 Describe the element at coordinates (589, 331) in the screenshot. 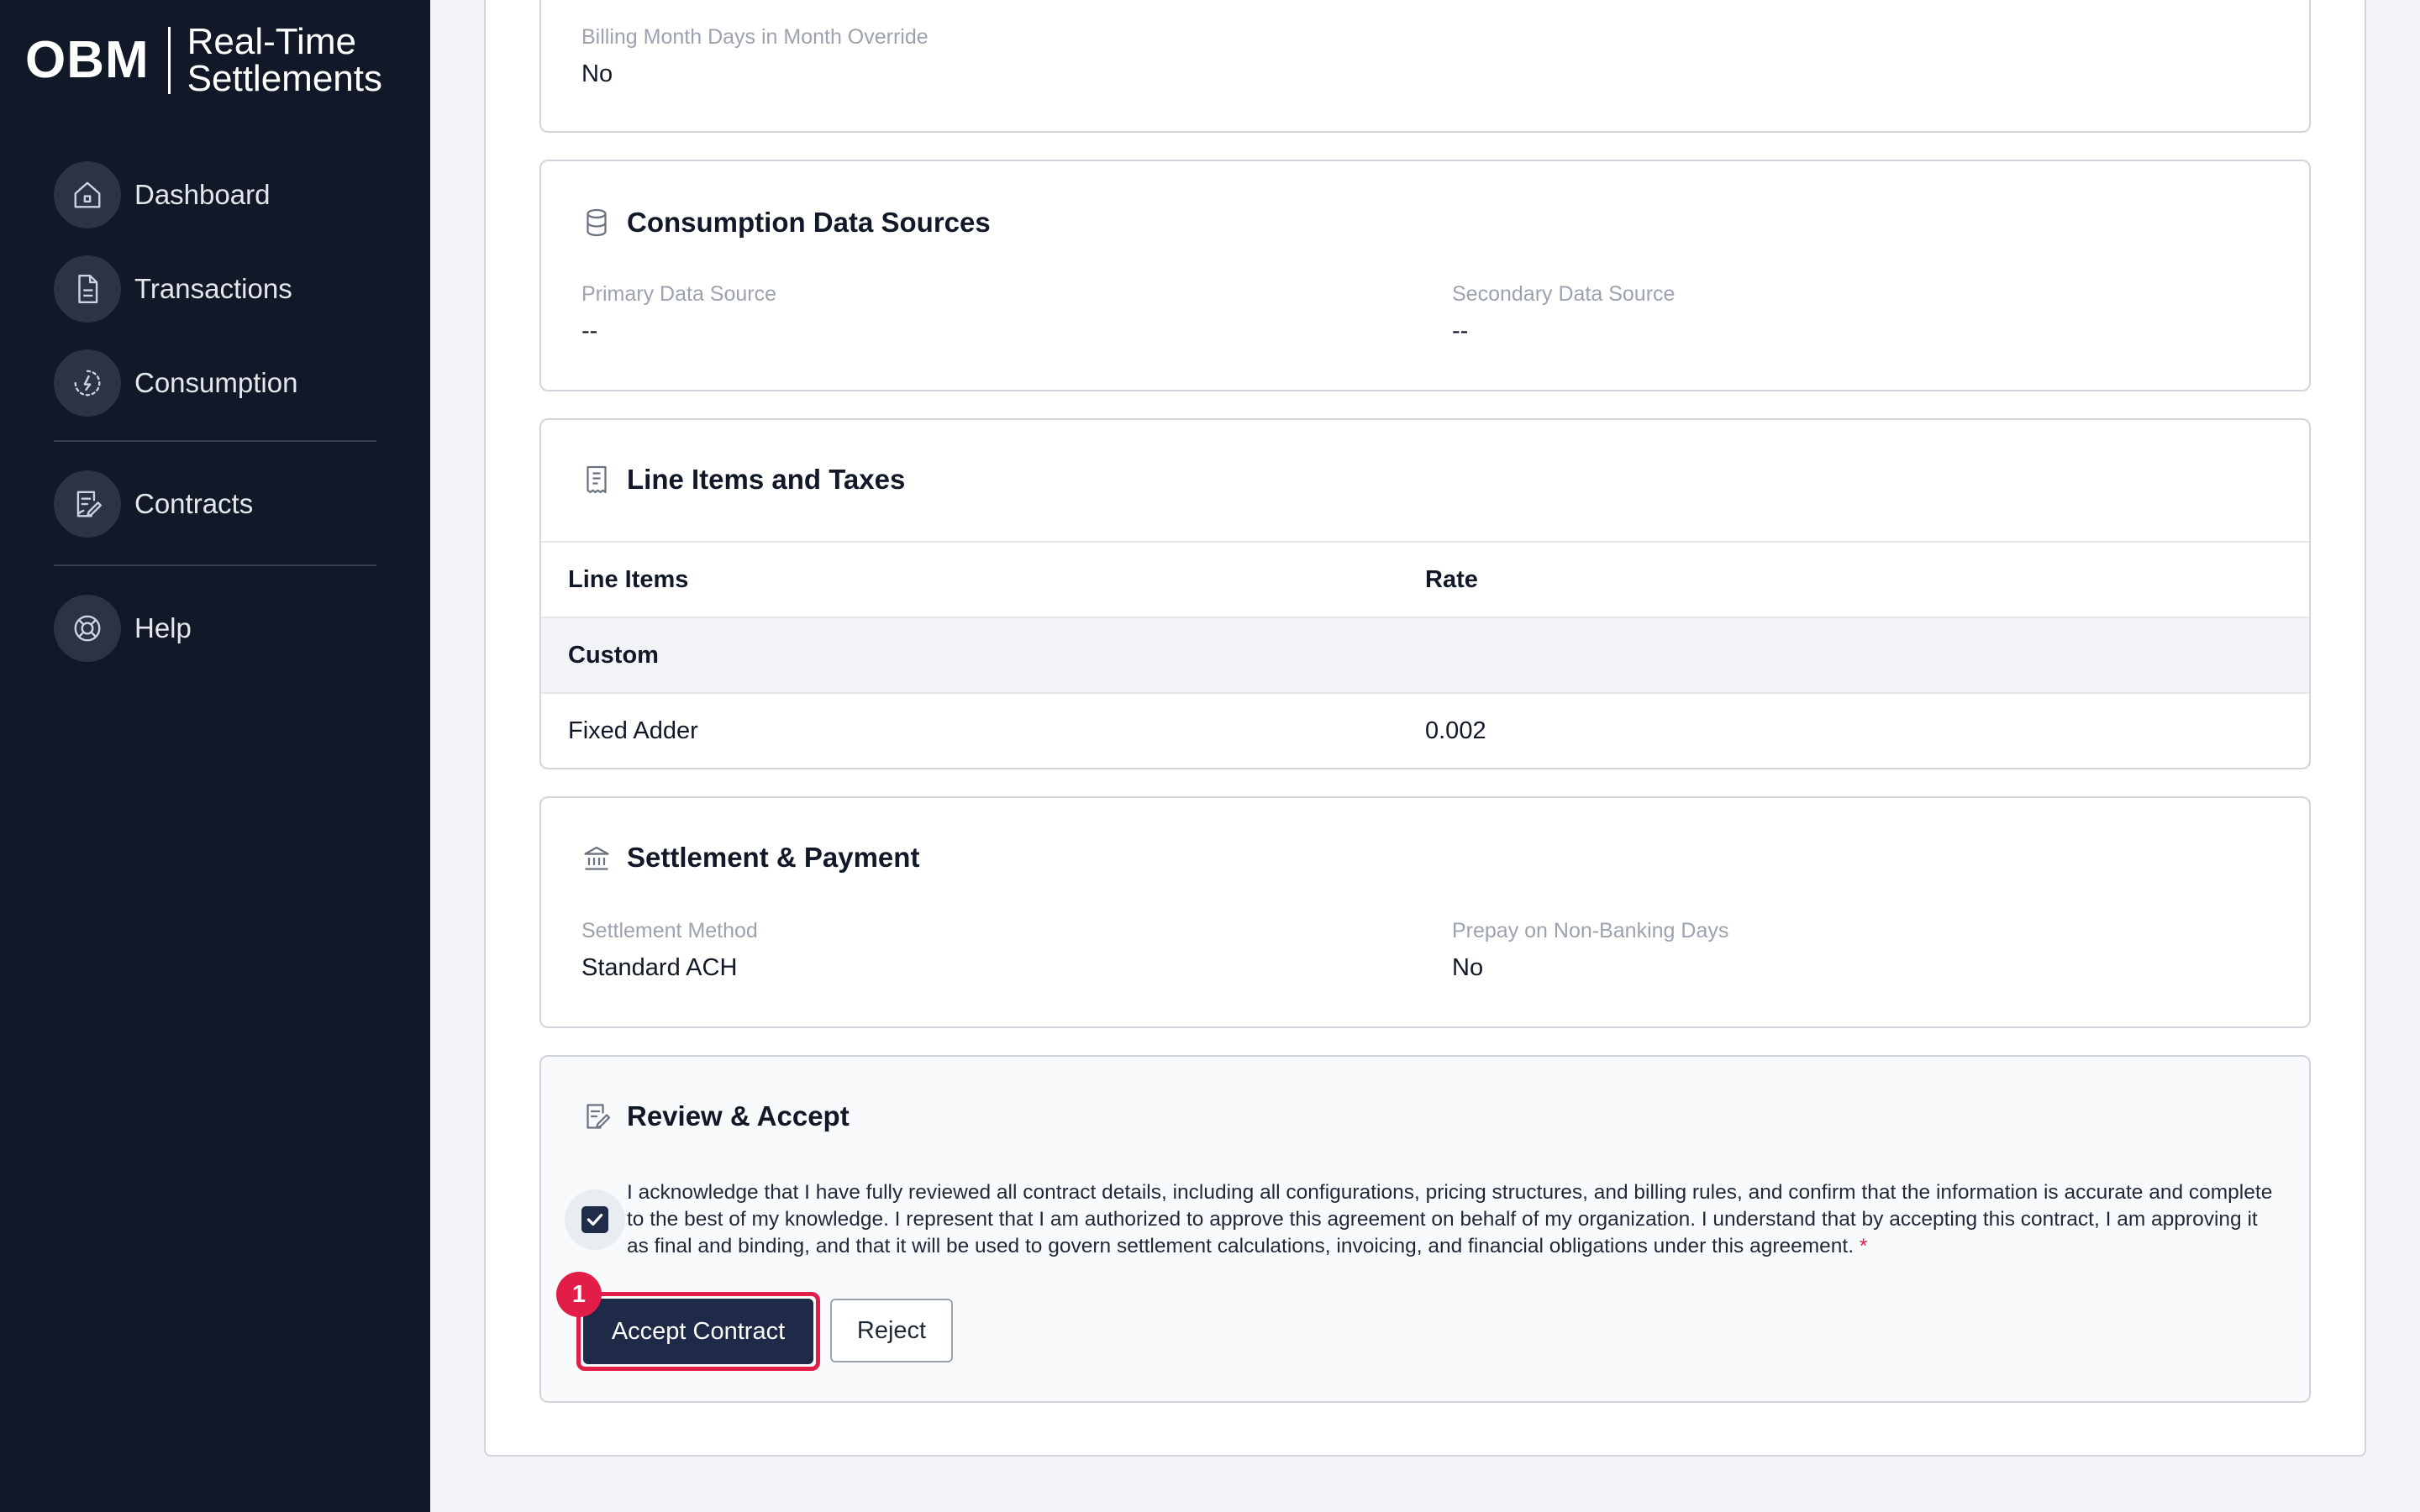

I see `primary-data-source-value: --` at that location.